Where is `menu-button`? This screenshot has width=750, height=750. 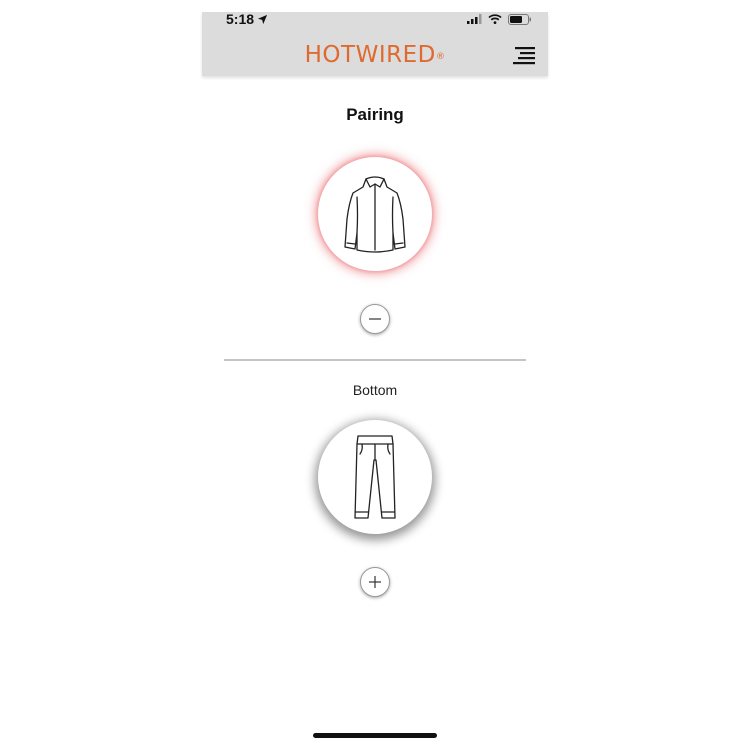
menu-button is located at coordinates (524, 56).